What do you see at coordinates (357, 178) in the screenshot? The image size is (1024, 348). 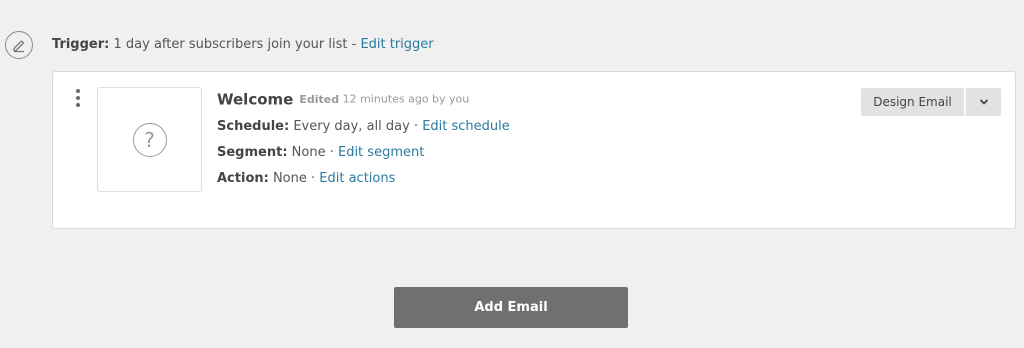 I see `edit-actions-link: Edit actions` at bounding box center [357, 178].